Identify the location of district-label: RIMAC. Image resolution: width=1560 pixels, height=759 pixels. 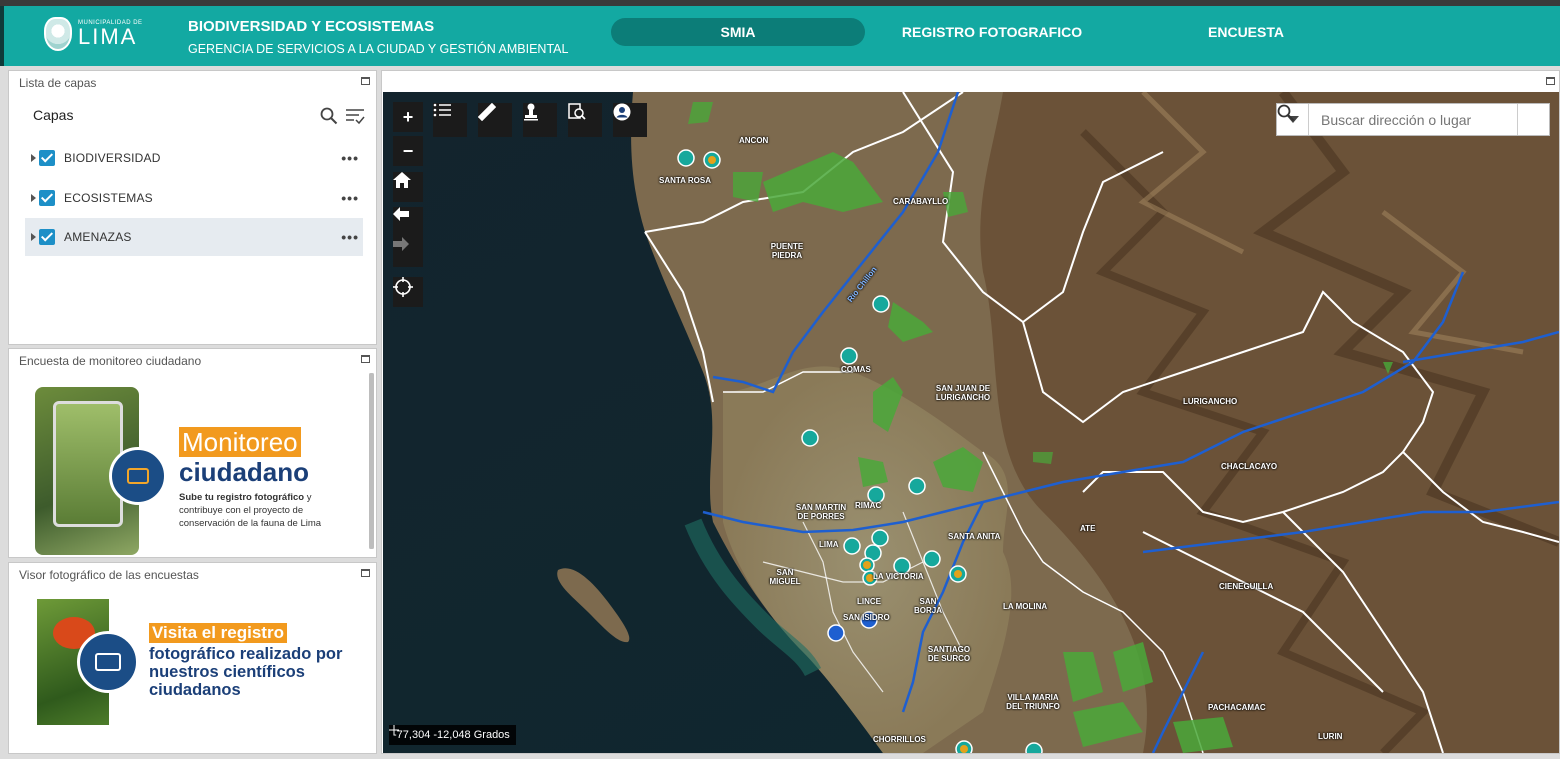
(868, 505).